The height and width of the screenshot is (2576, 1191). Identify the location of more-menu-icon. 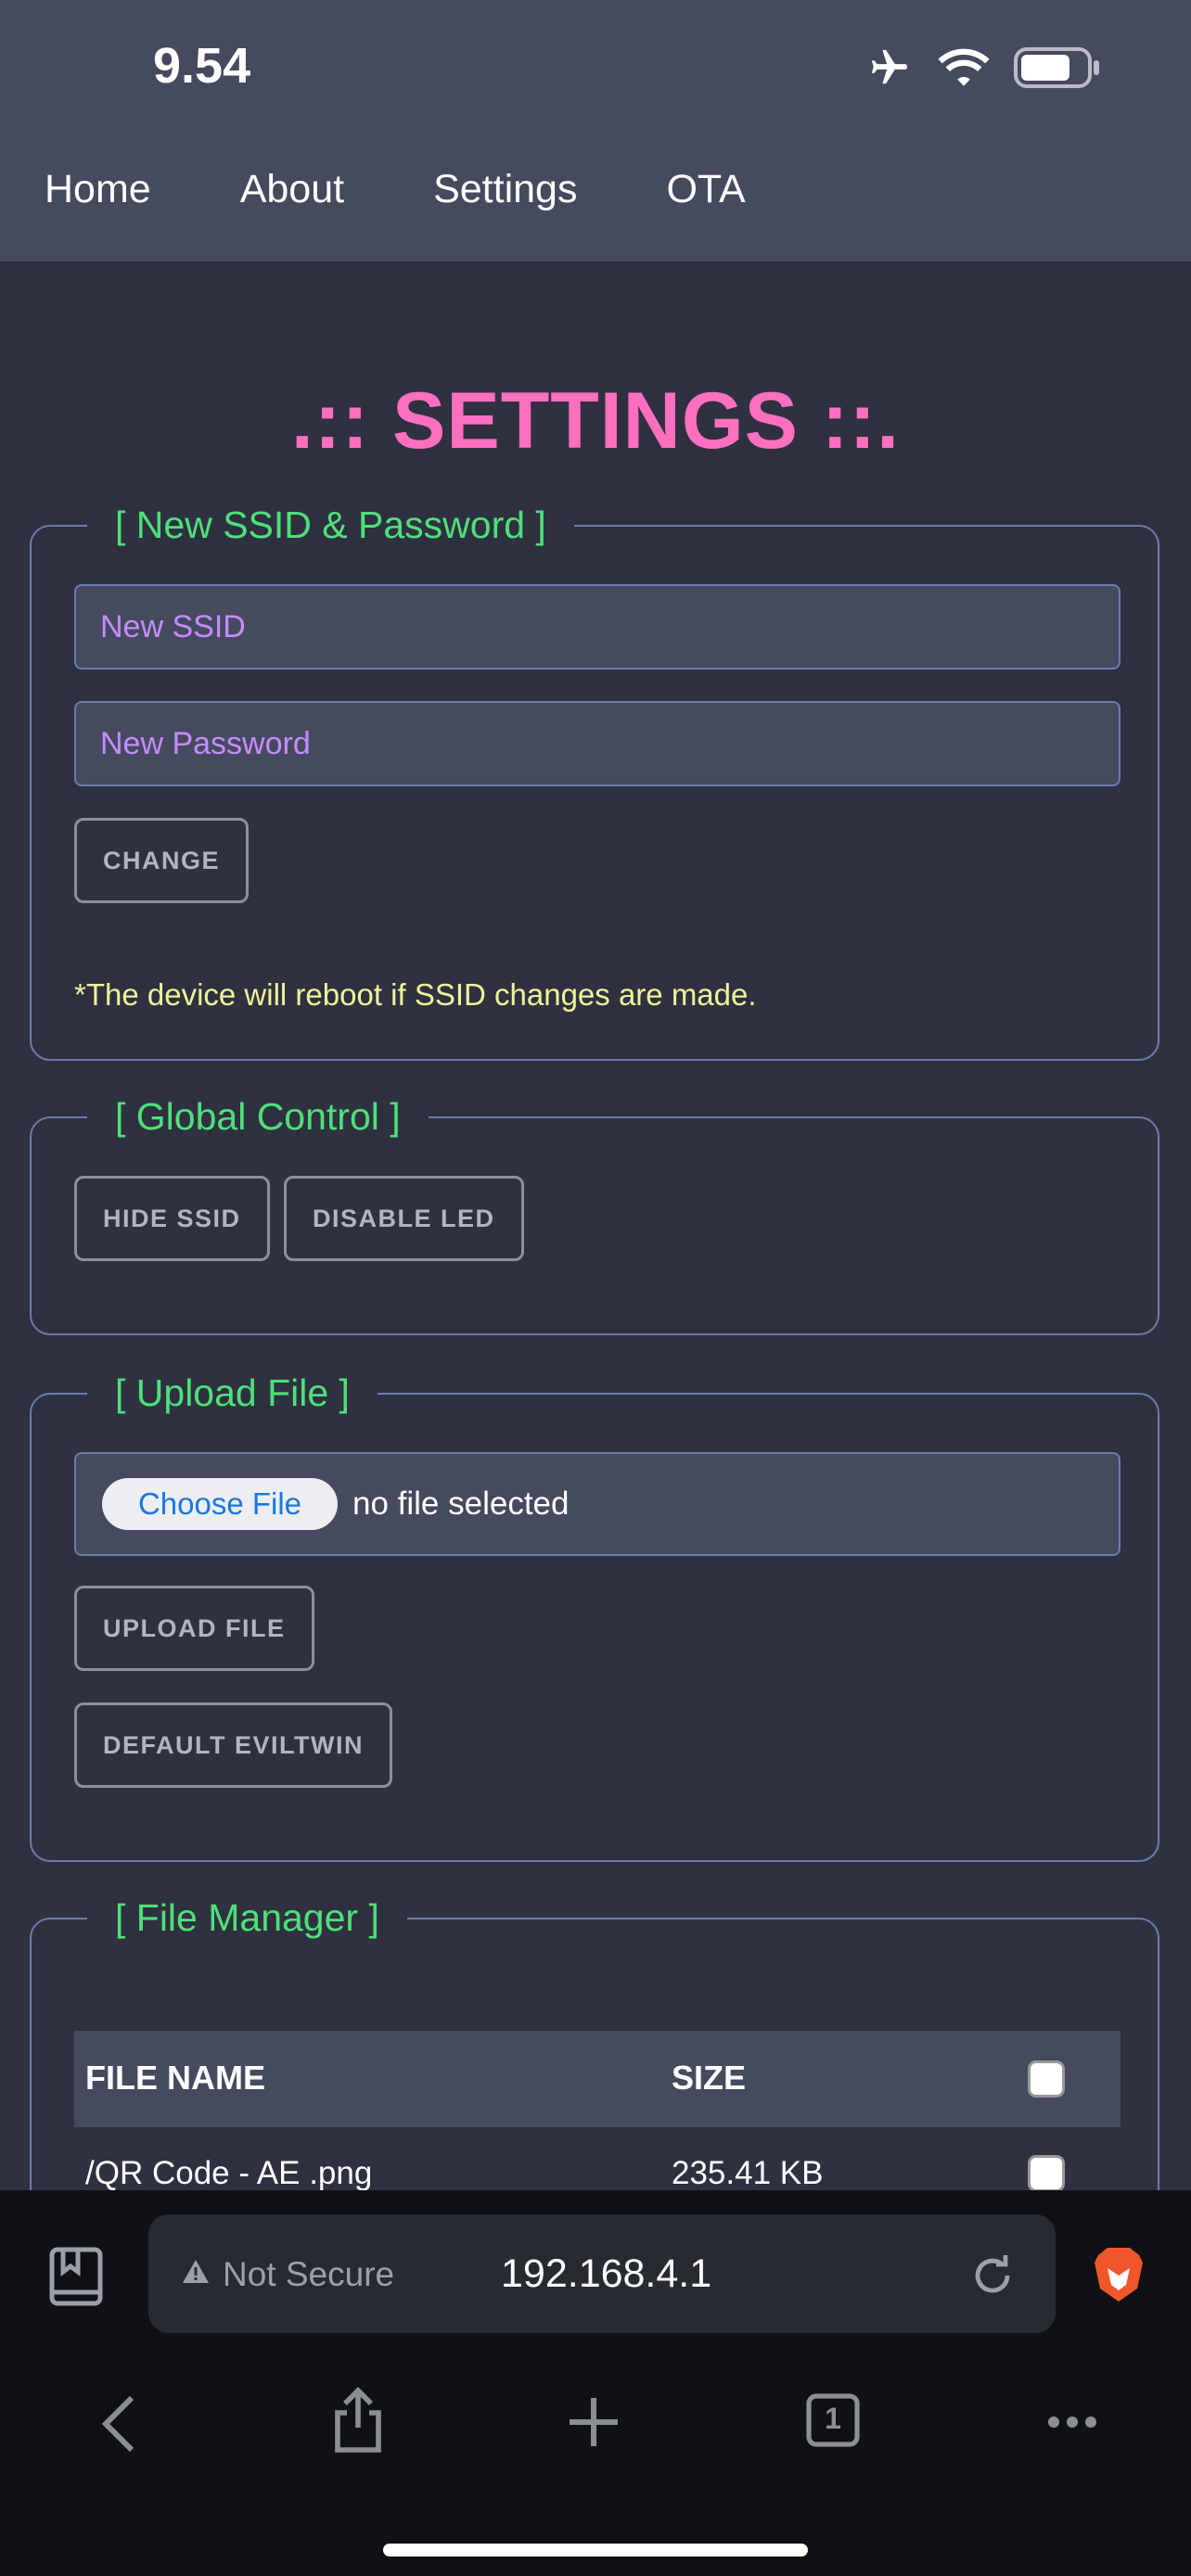
(1072, 2424).